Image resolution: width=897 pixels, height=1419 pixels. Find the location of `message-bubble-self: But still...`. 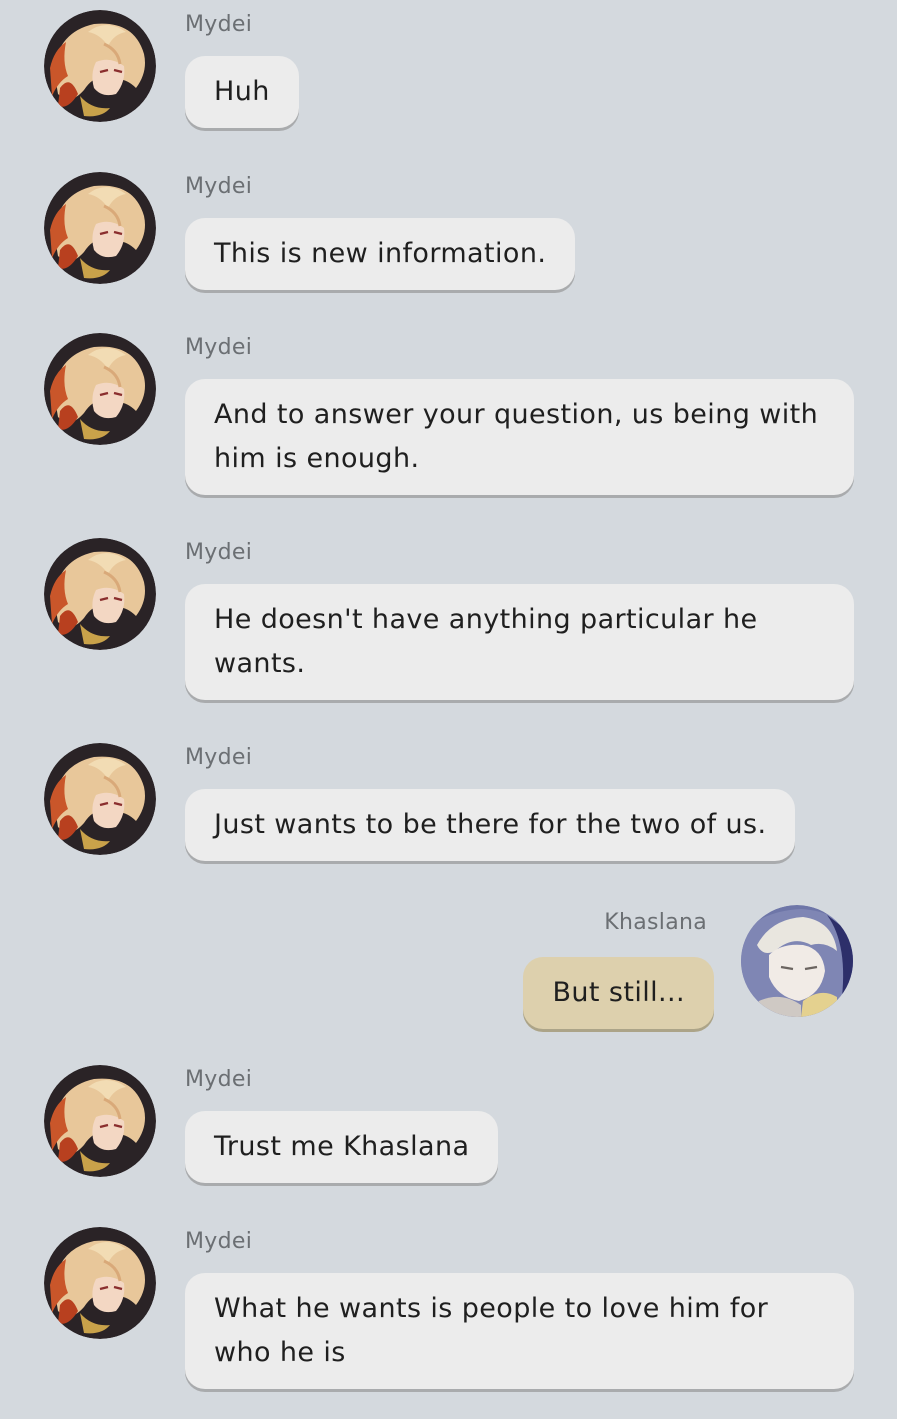

message-bubble-self: But still... is located at coordinates (618, 993).